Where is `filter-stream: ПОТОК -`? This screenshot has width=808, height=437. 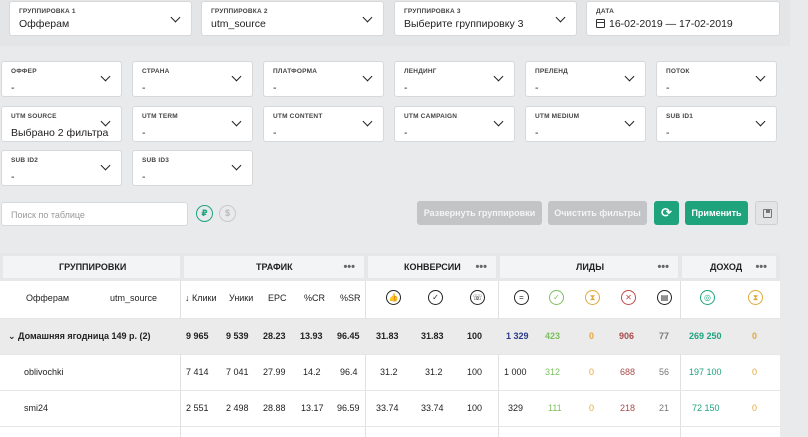
filter-stream: ПОТОК - is located at coordinates (716, 79).